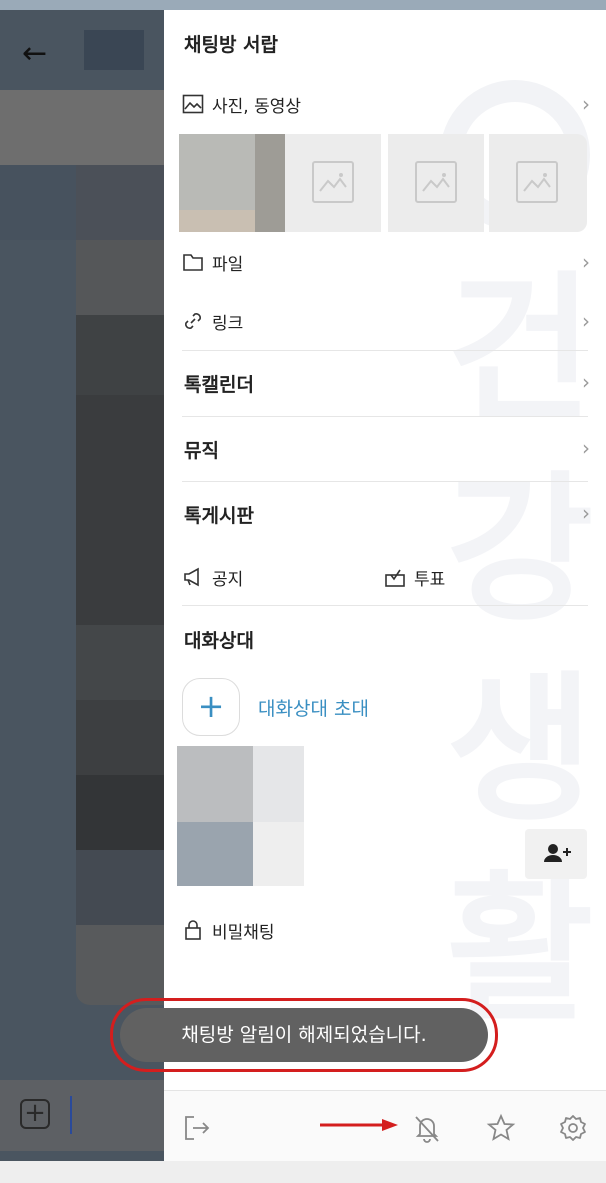 The height and width of the screenshot is (1183, 606). What do you see at coordinates (385, 261) in the screenshot?
I see `file-row: 파일 ›` at bounding box center [385, 261].